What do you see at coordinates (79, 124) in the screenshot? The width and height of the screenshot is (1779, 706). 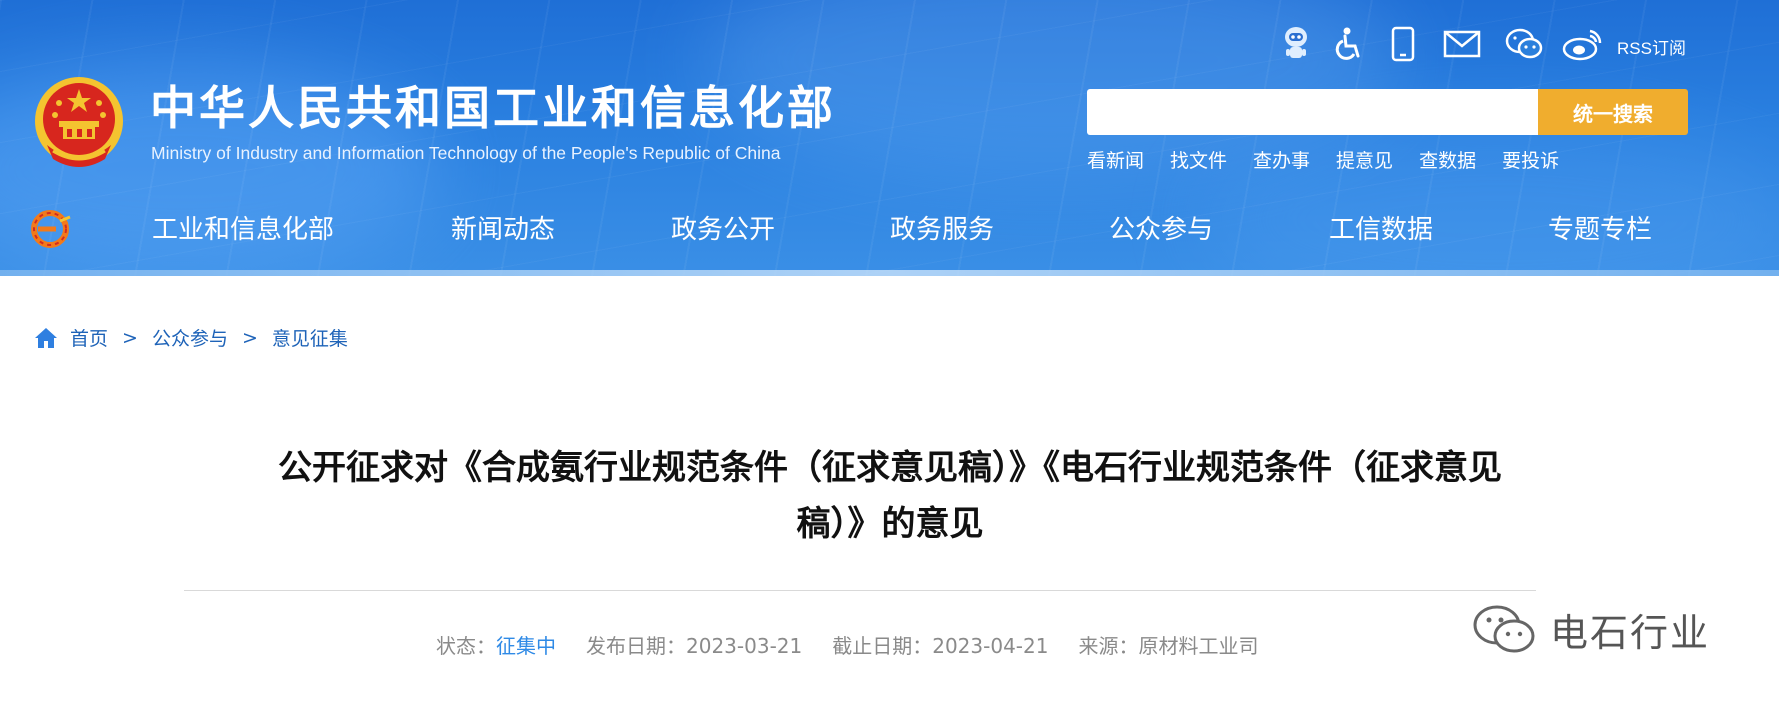 I see `national-emblem-icon` at bounding box center [79, 124].